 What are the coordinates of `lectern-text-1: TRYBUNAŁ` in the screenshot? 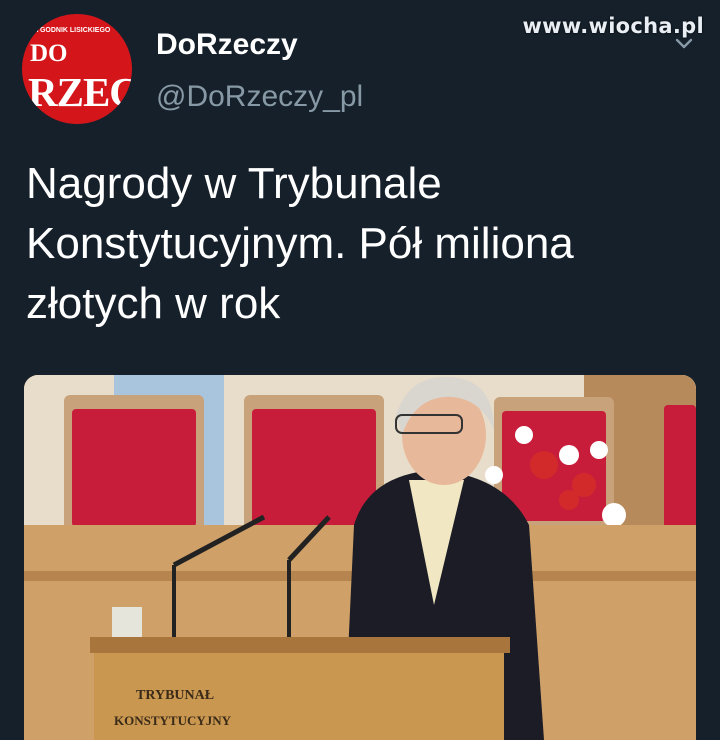 It's located at (175, 695).